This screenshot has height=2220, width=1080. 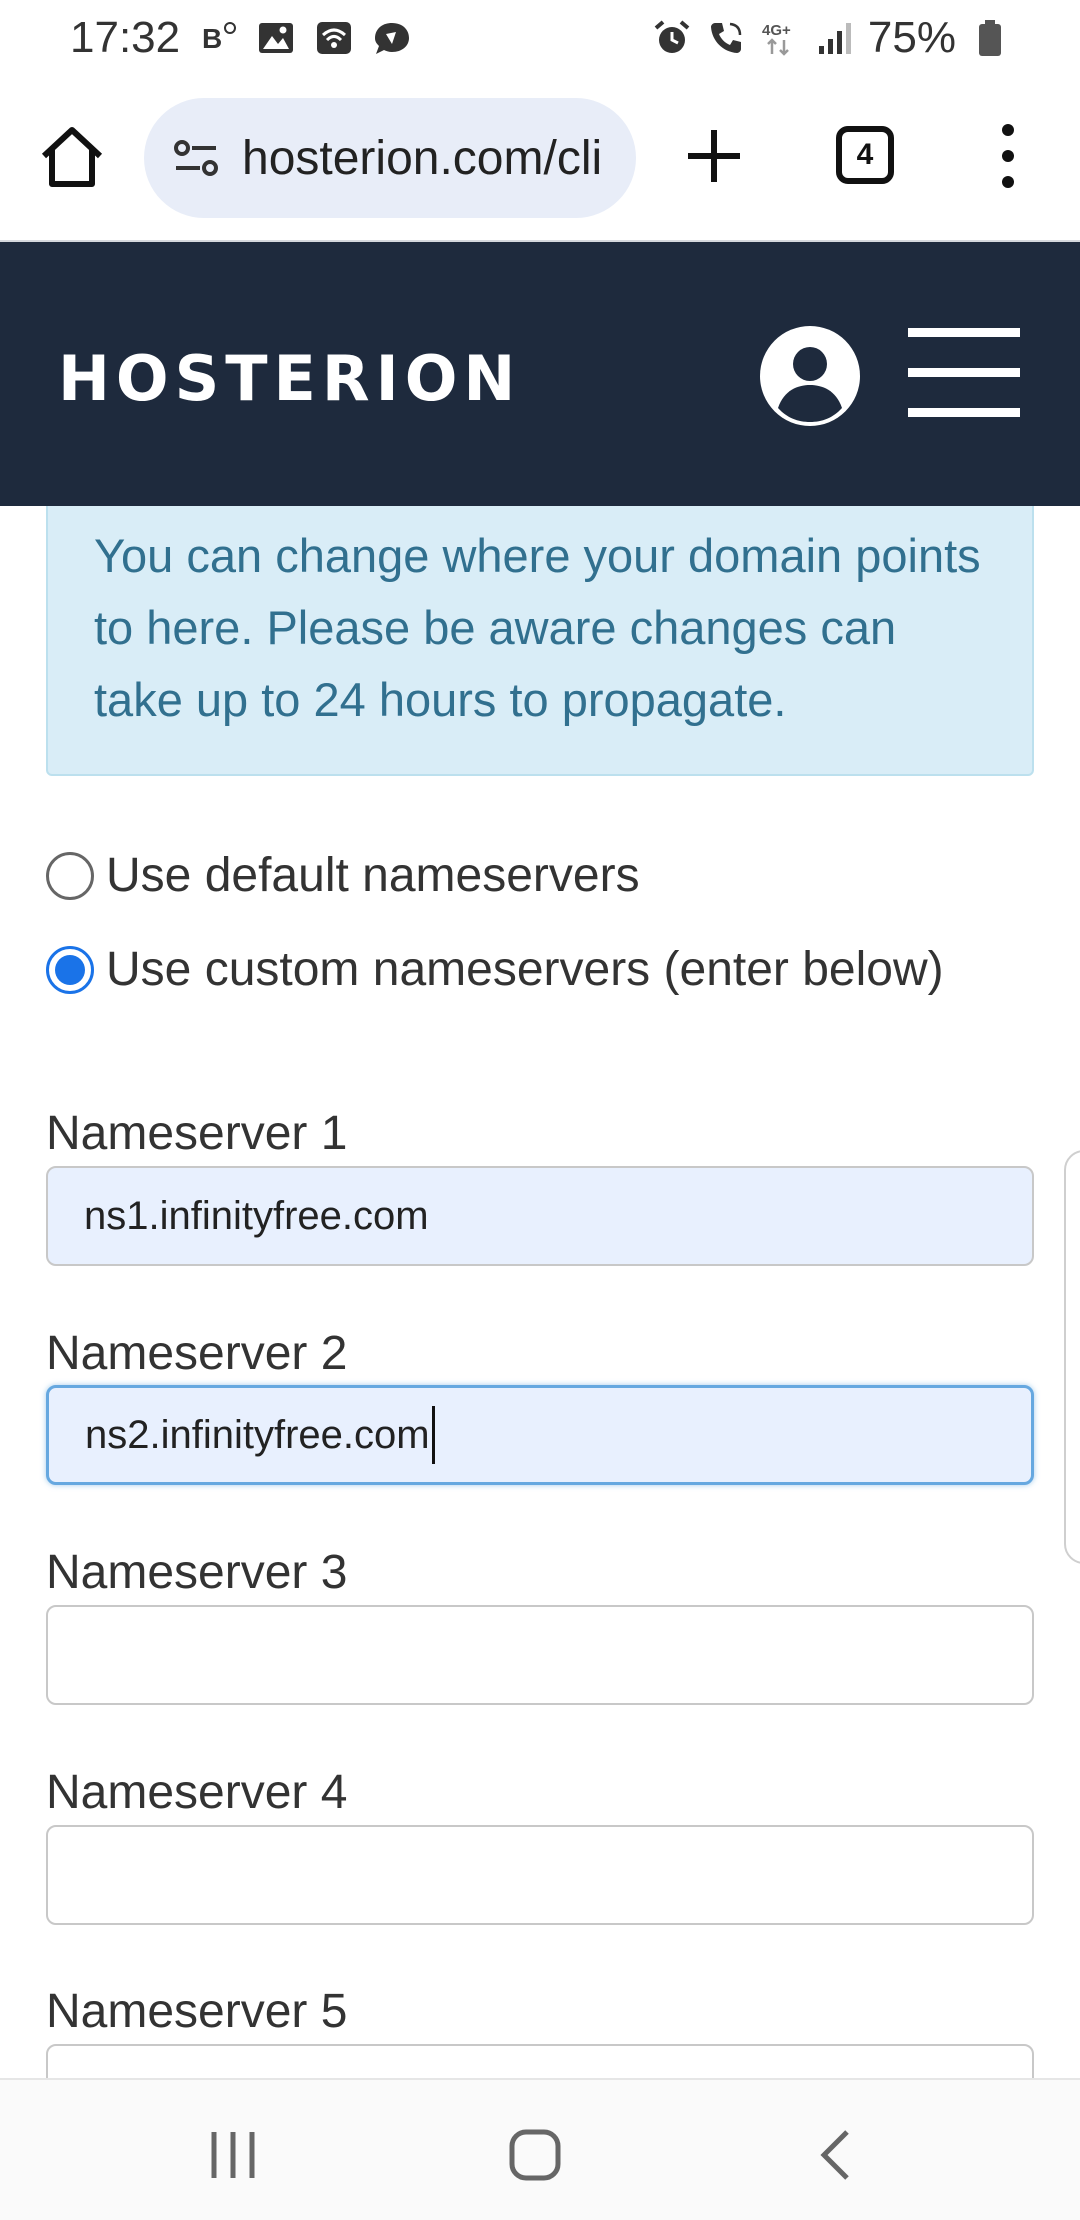 What do you see at coordinates (422, 158) in the screenshot?
I see `url-text: hosterion.com/cli` at bounding box center [422, 158].